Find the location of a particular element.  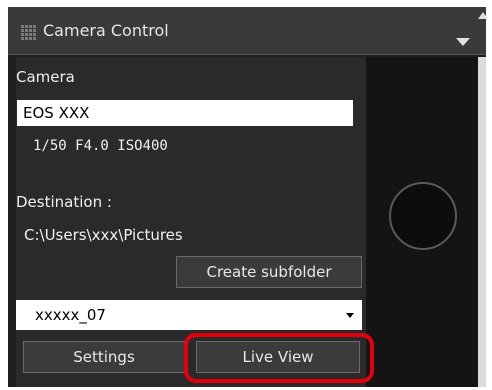

destination-label: Destination : is located at coordinates (64, 202).